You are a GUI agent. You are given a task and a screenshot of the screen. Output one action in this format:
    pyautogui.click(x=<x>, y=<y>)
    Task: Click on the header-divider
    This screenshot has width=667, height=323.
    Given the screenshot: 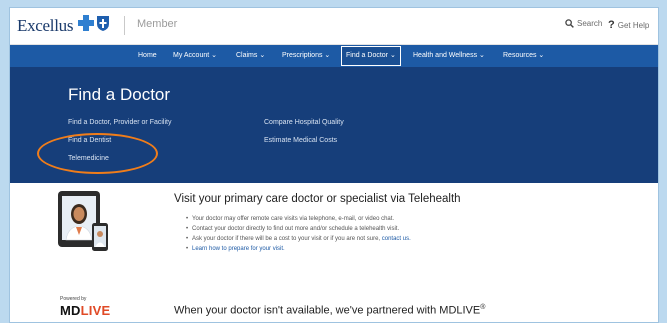 What is the action you would take?
    pyautogui.click(x=124, y=25)
    